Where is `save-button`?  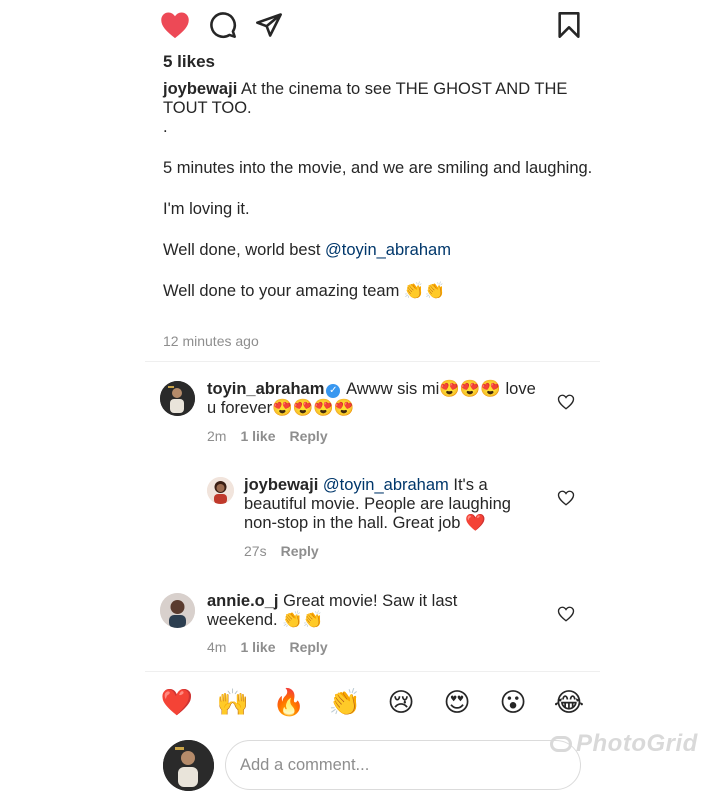 save-button is located at coordinates (569, 25).